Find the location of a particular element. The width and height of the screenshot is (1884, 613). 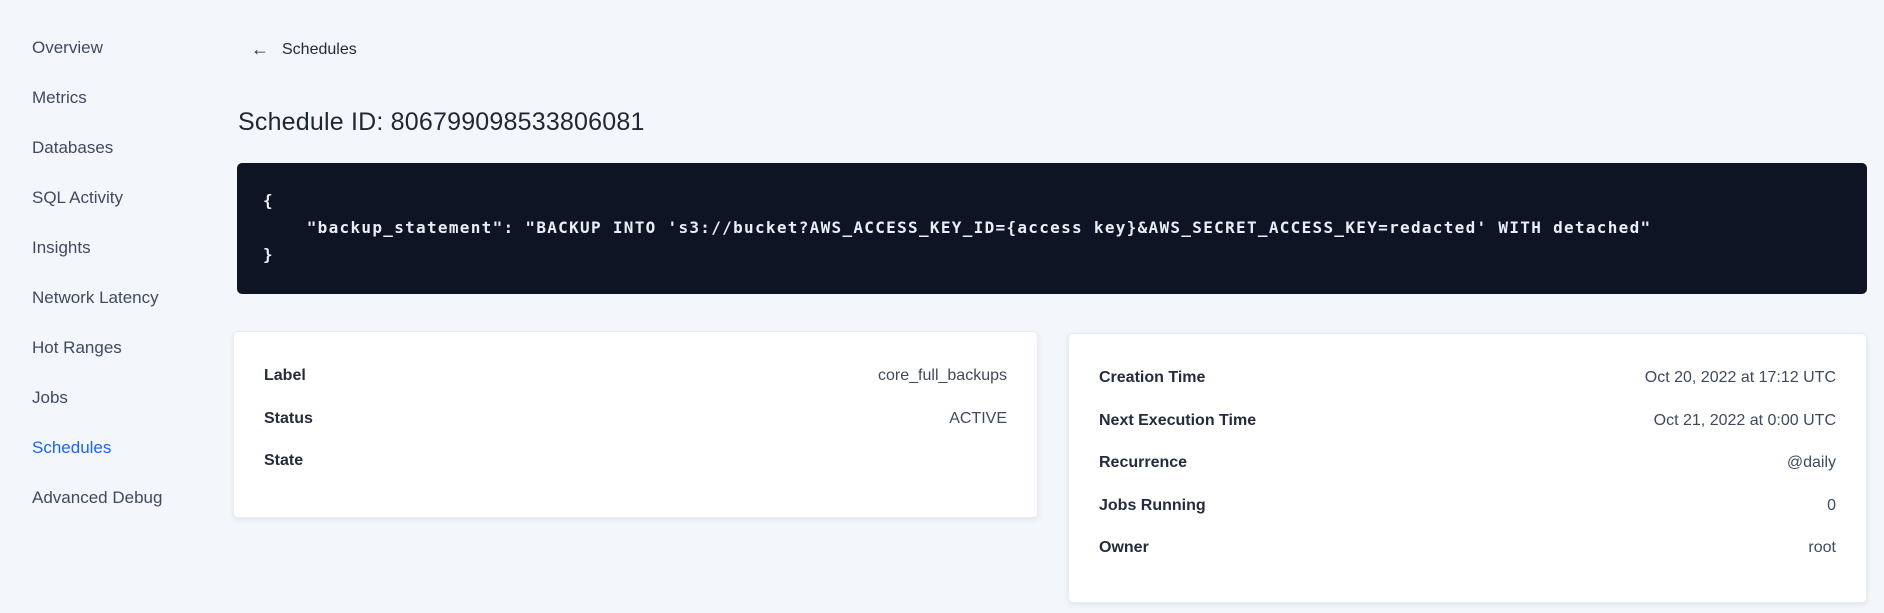

sidebar-item-label: SQL Activity is located at coordinates (78, 197).